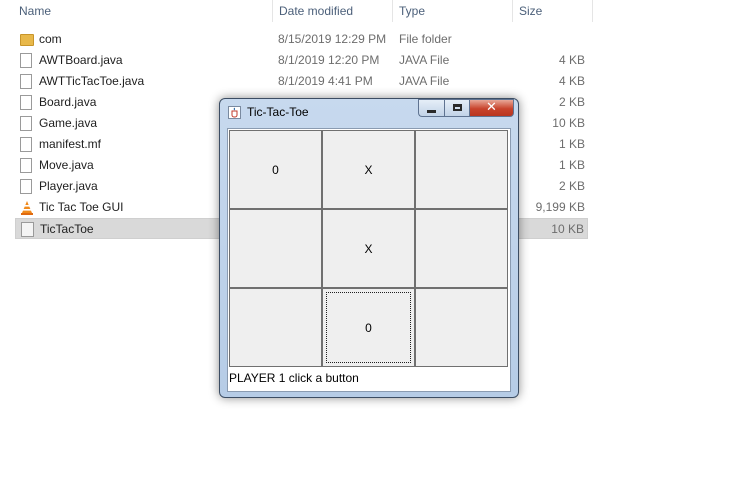  I want to click on file-name: Game.java, so click(68, 123).